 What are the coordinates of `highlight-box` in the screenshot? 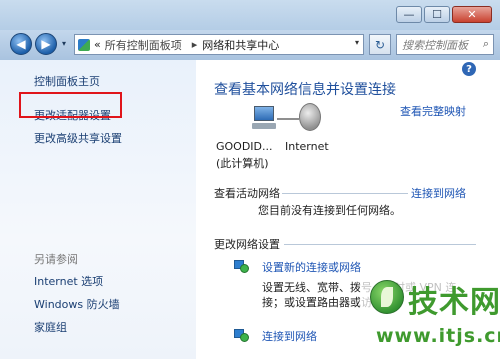 It's located at (70, 105).